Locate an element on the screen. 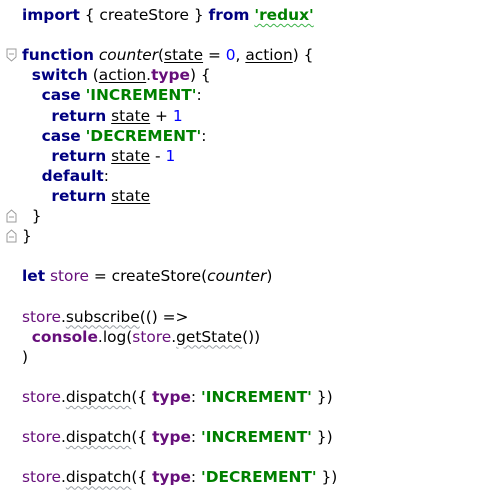 The image size is (500, 498). code-line: import { createStore } from 'redux' is located at coordinates (168, 15).